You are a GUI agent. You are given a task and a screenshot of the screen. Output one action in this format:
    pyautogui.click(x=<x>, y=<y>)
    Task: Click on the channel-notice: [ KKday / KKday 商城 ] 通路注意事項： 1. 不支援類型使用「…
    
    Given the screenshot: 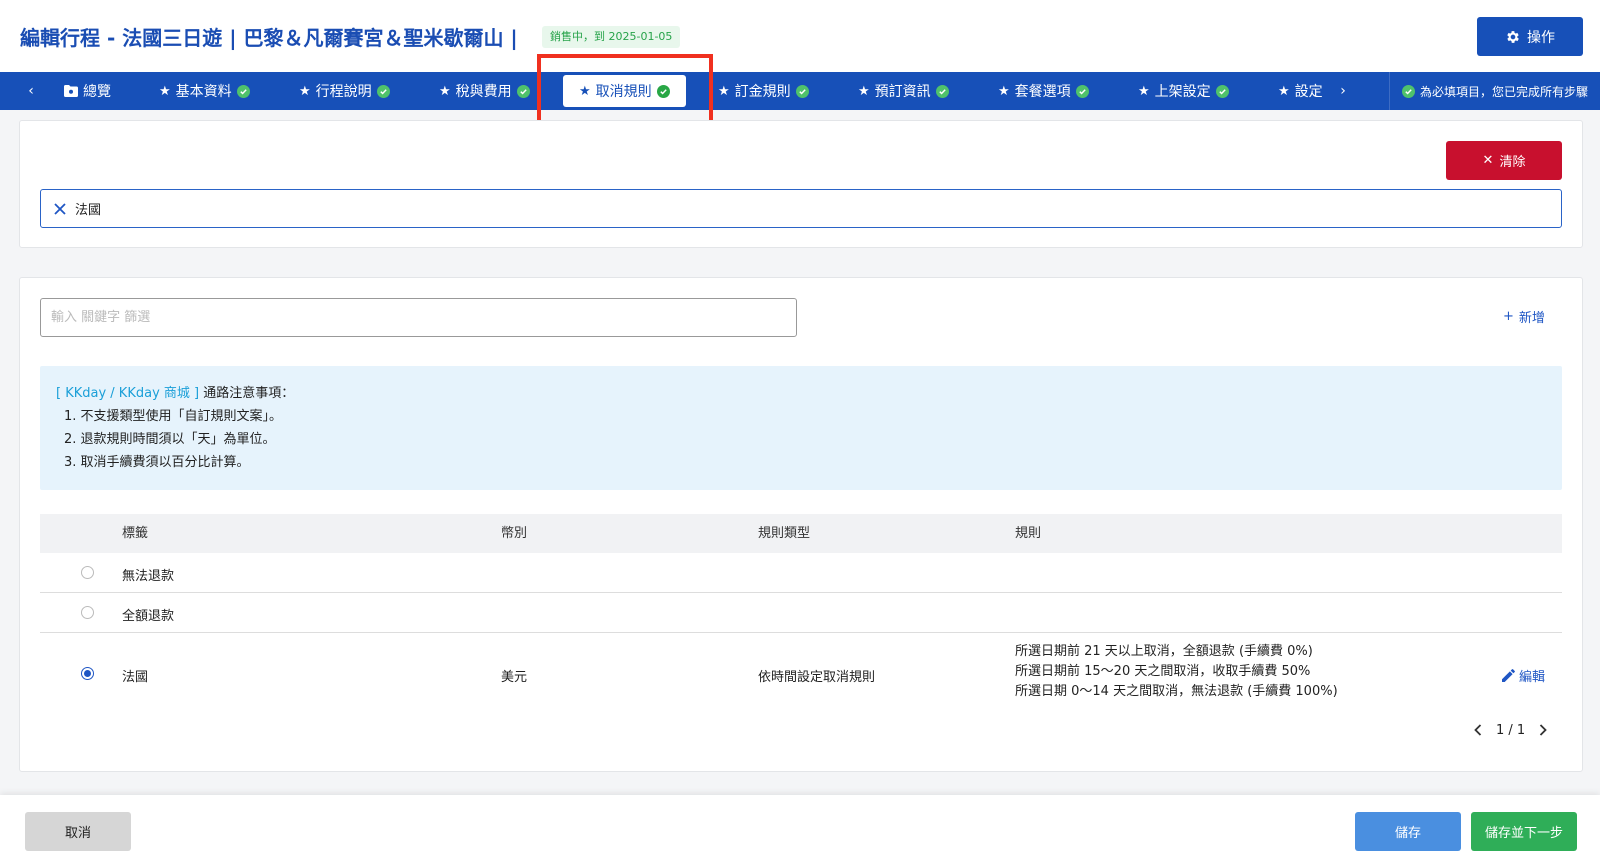 What is the action you would take?
    pyautogui.click(x=801, y=428)
    